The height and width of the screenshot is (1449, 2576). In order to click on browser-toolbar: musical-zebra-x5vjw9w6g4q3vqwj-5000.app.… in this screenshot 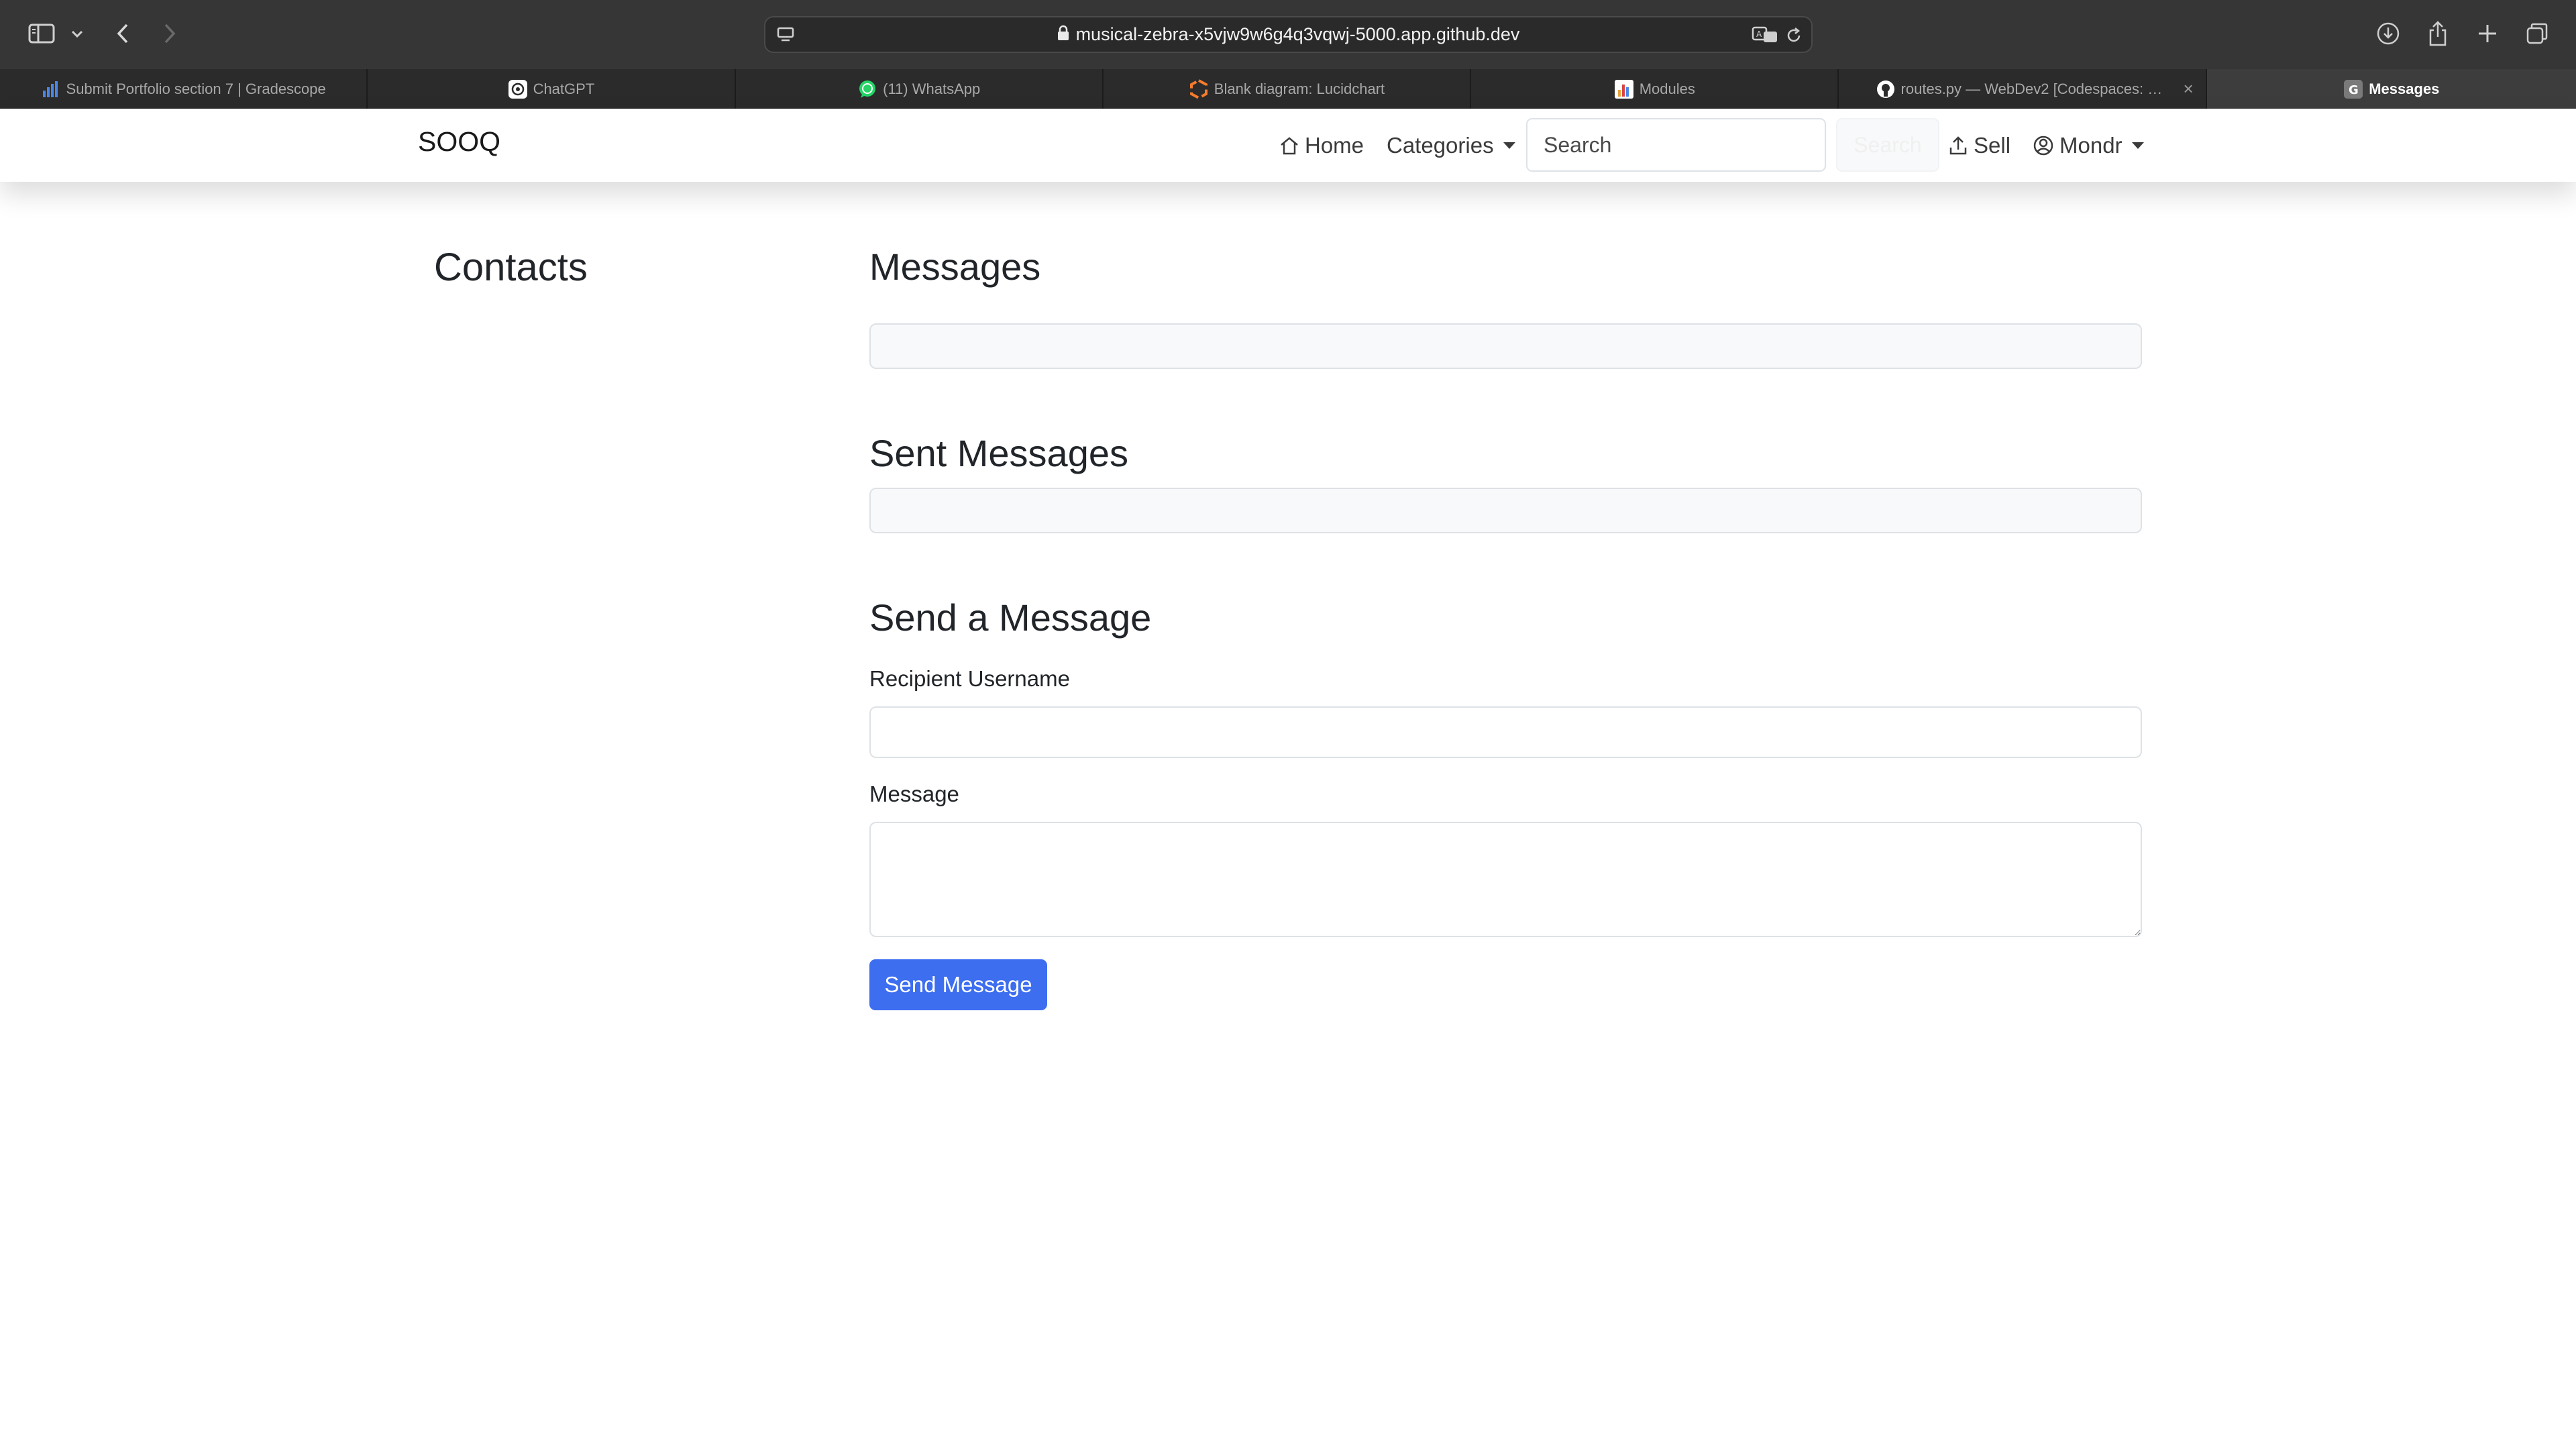, I will do `click(1288, 34)`.